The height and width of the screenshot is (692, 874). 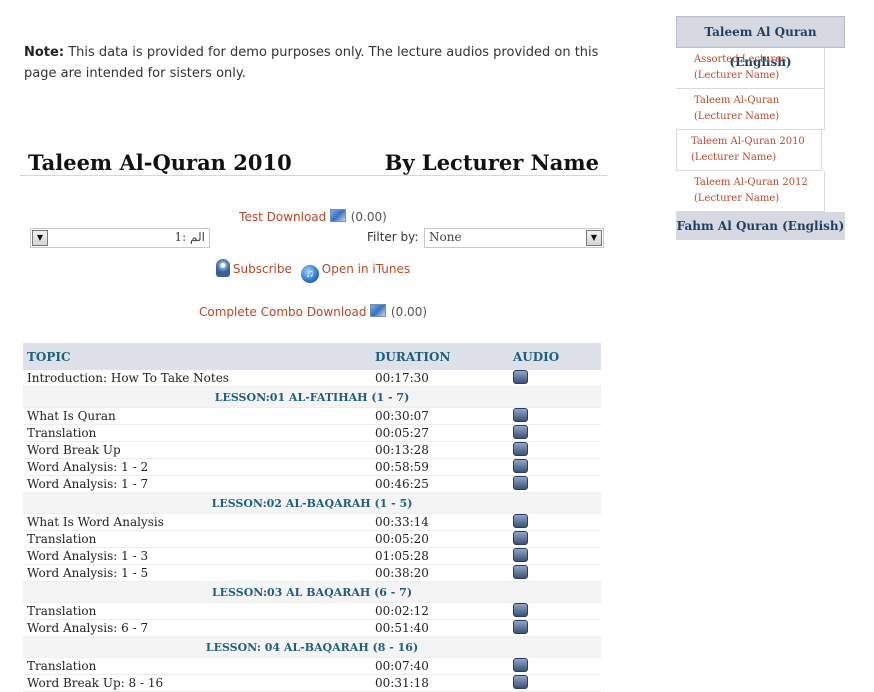 What do you see at coordinates (197, 556) in the screenshot?
I see `topic-cell: Word Analysis: 1 - 3` at bounding box center [197, 556].